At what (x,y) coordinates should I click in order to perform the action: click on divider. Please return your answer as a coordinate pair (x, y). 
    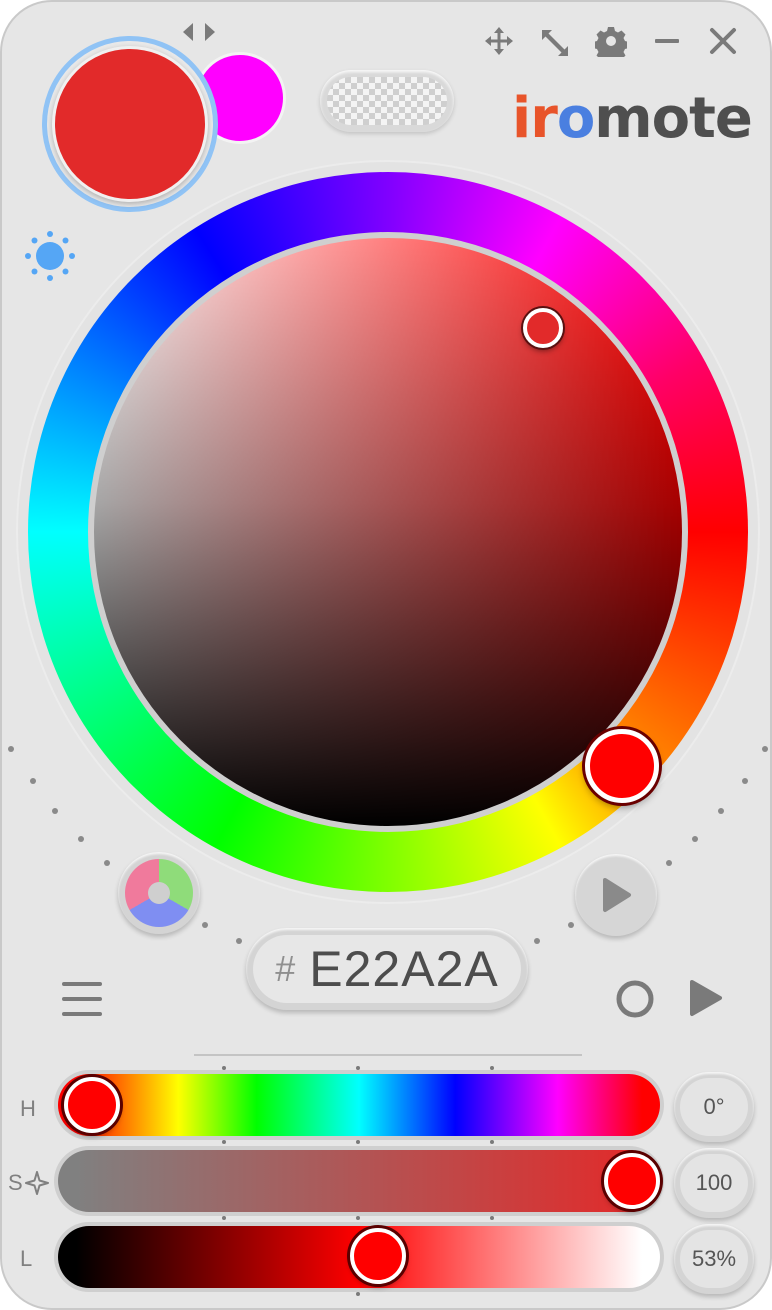
    Looking at the image, I should click on (388, 1055).